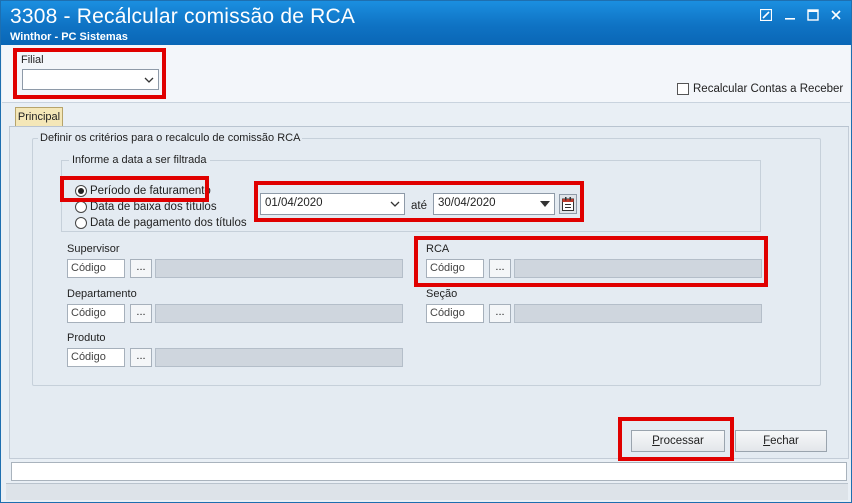 This screenshot has width=852, height=503. I want to click on secao-description, so click(638, 313).